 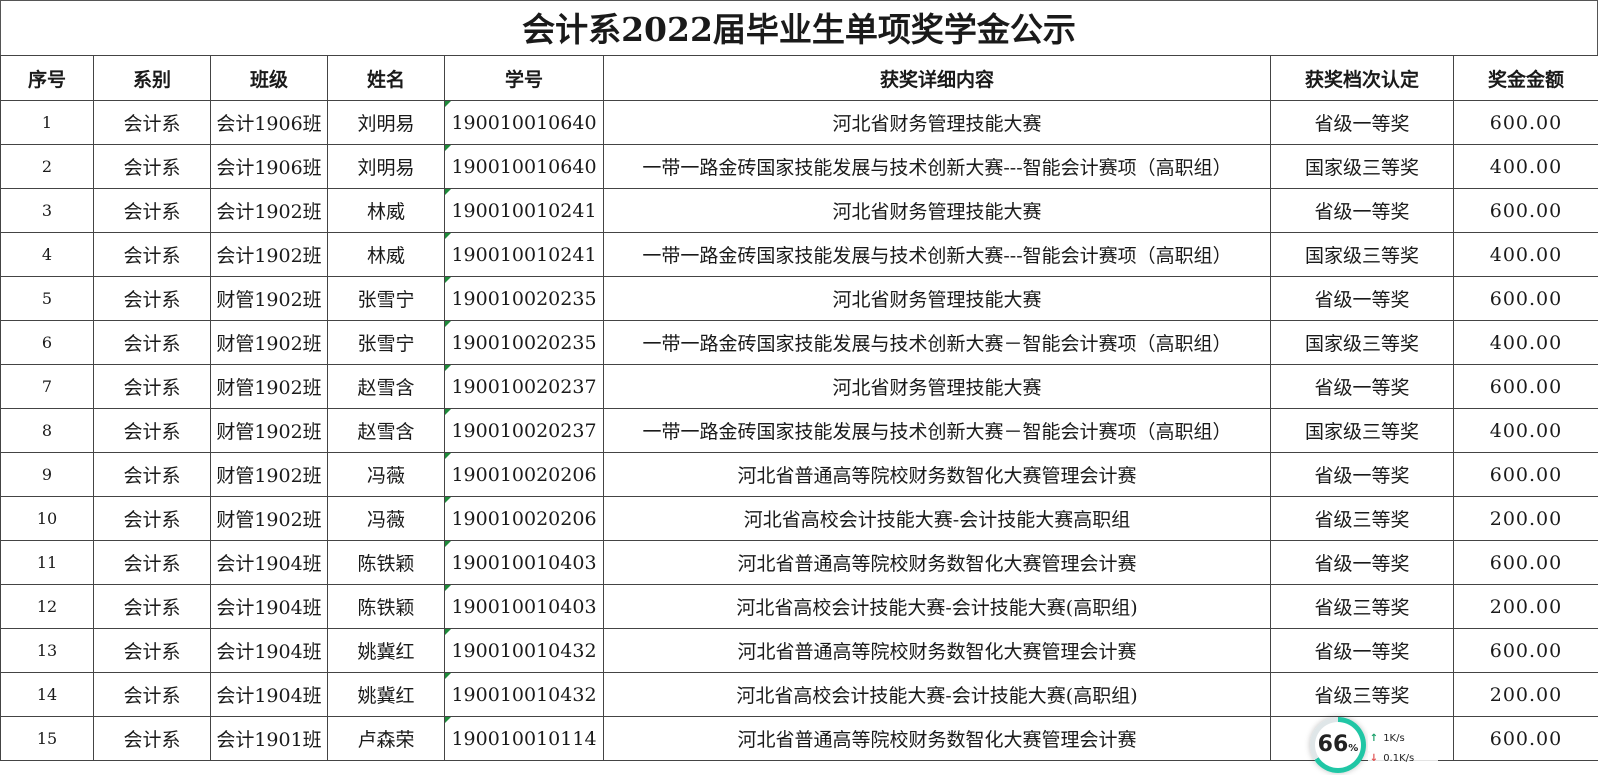 I want to click on cell-index: 11, so click(x=47, y=562).